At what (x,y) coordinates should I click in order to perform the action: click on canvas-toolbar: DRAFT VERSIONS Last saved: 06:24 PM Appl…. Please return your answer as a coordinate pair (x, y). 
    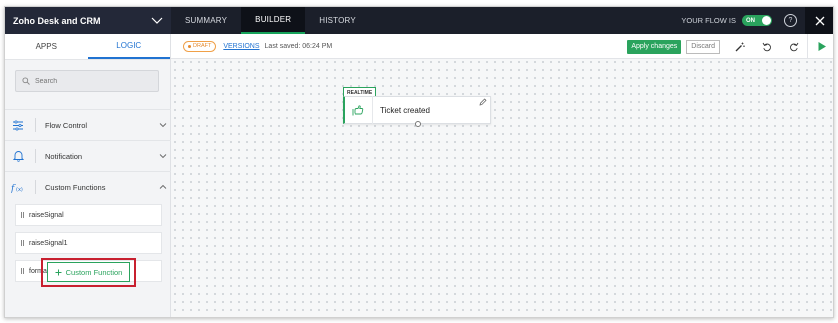
    Looking at the image, I should click on (502, 46).